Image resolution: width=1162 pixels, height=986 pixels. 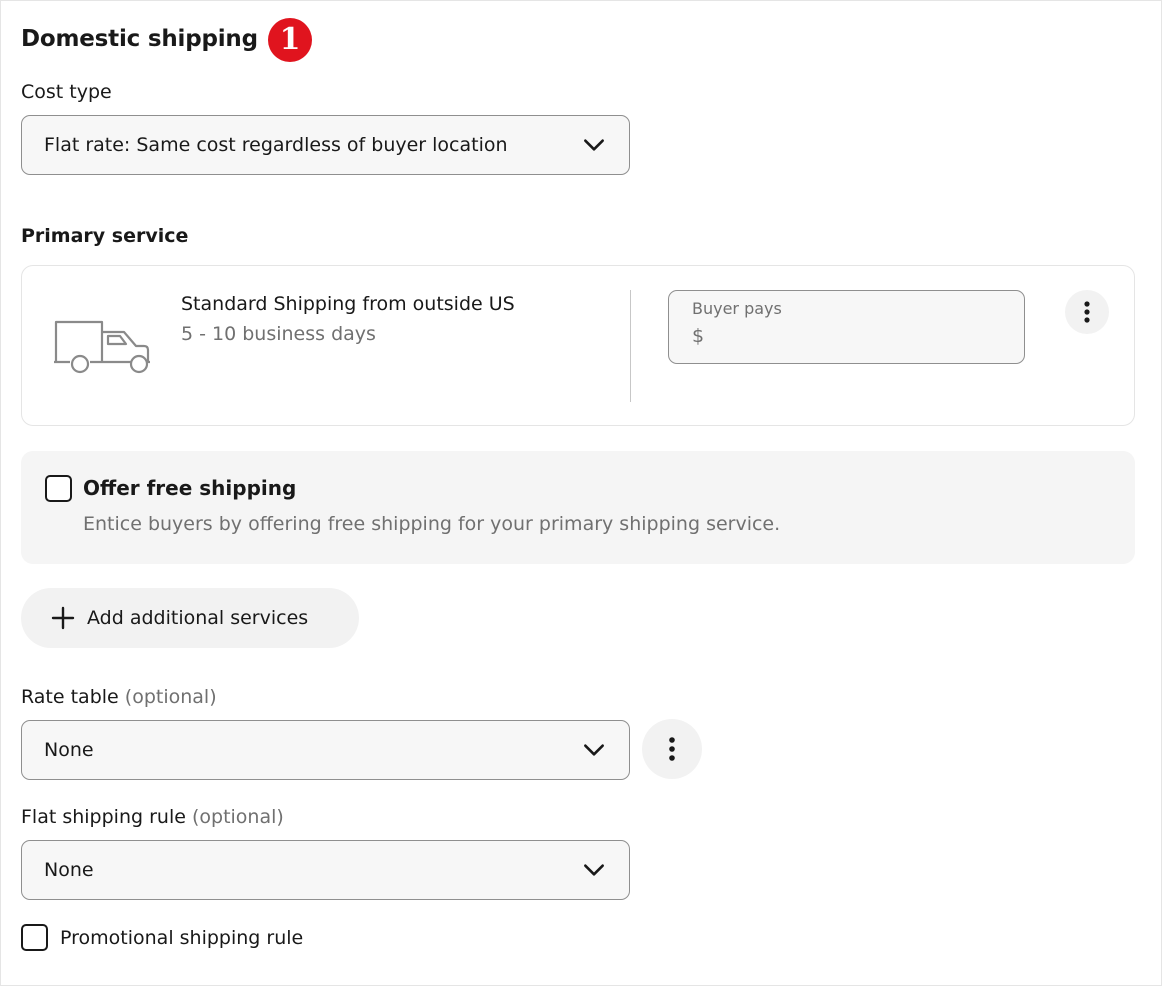 What do you see at coordinates (105, 236) in the screenshot?
I see `primary-service-label: Primary service` at bounding box center [105, 236].